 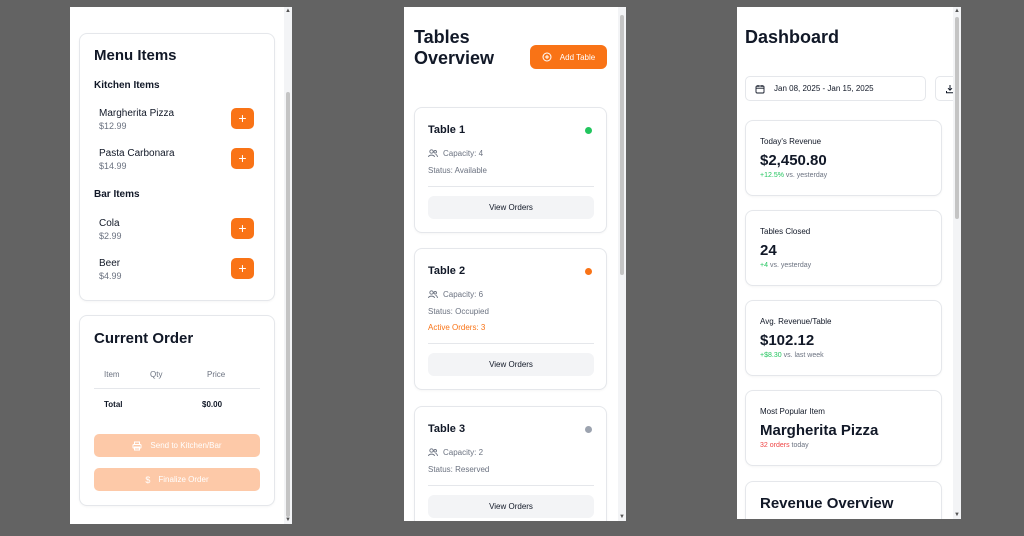 I want to click on capacity-label: Capacity: 4, so click(x=463, y=153).